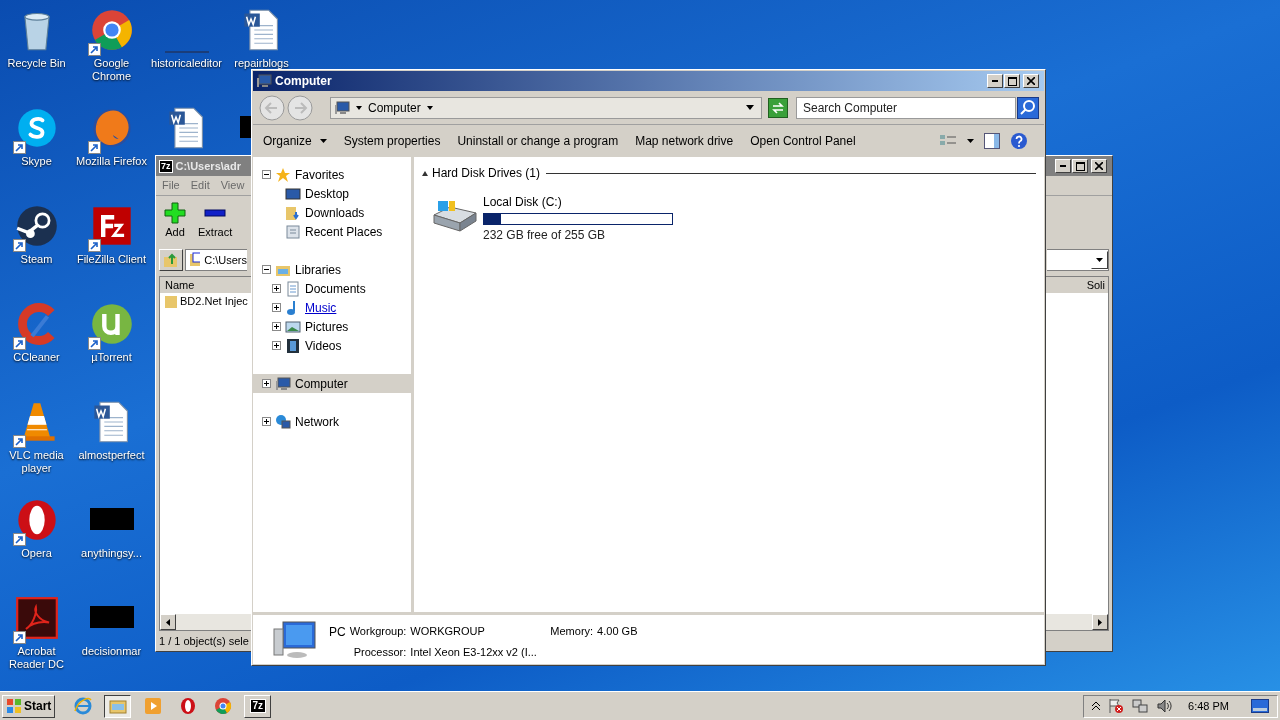  What do you see at coordinates (1096, 706) in the screenshot?
I see `chevron-up-icon` at bounding box center [1096, 706].